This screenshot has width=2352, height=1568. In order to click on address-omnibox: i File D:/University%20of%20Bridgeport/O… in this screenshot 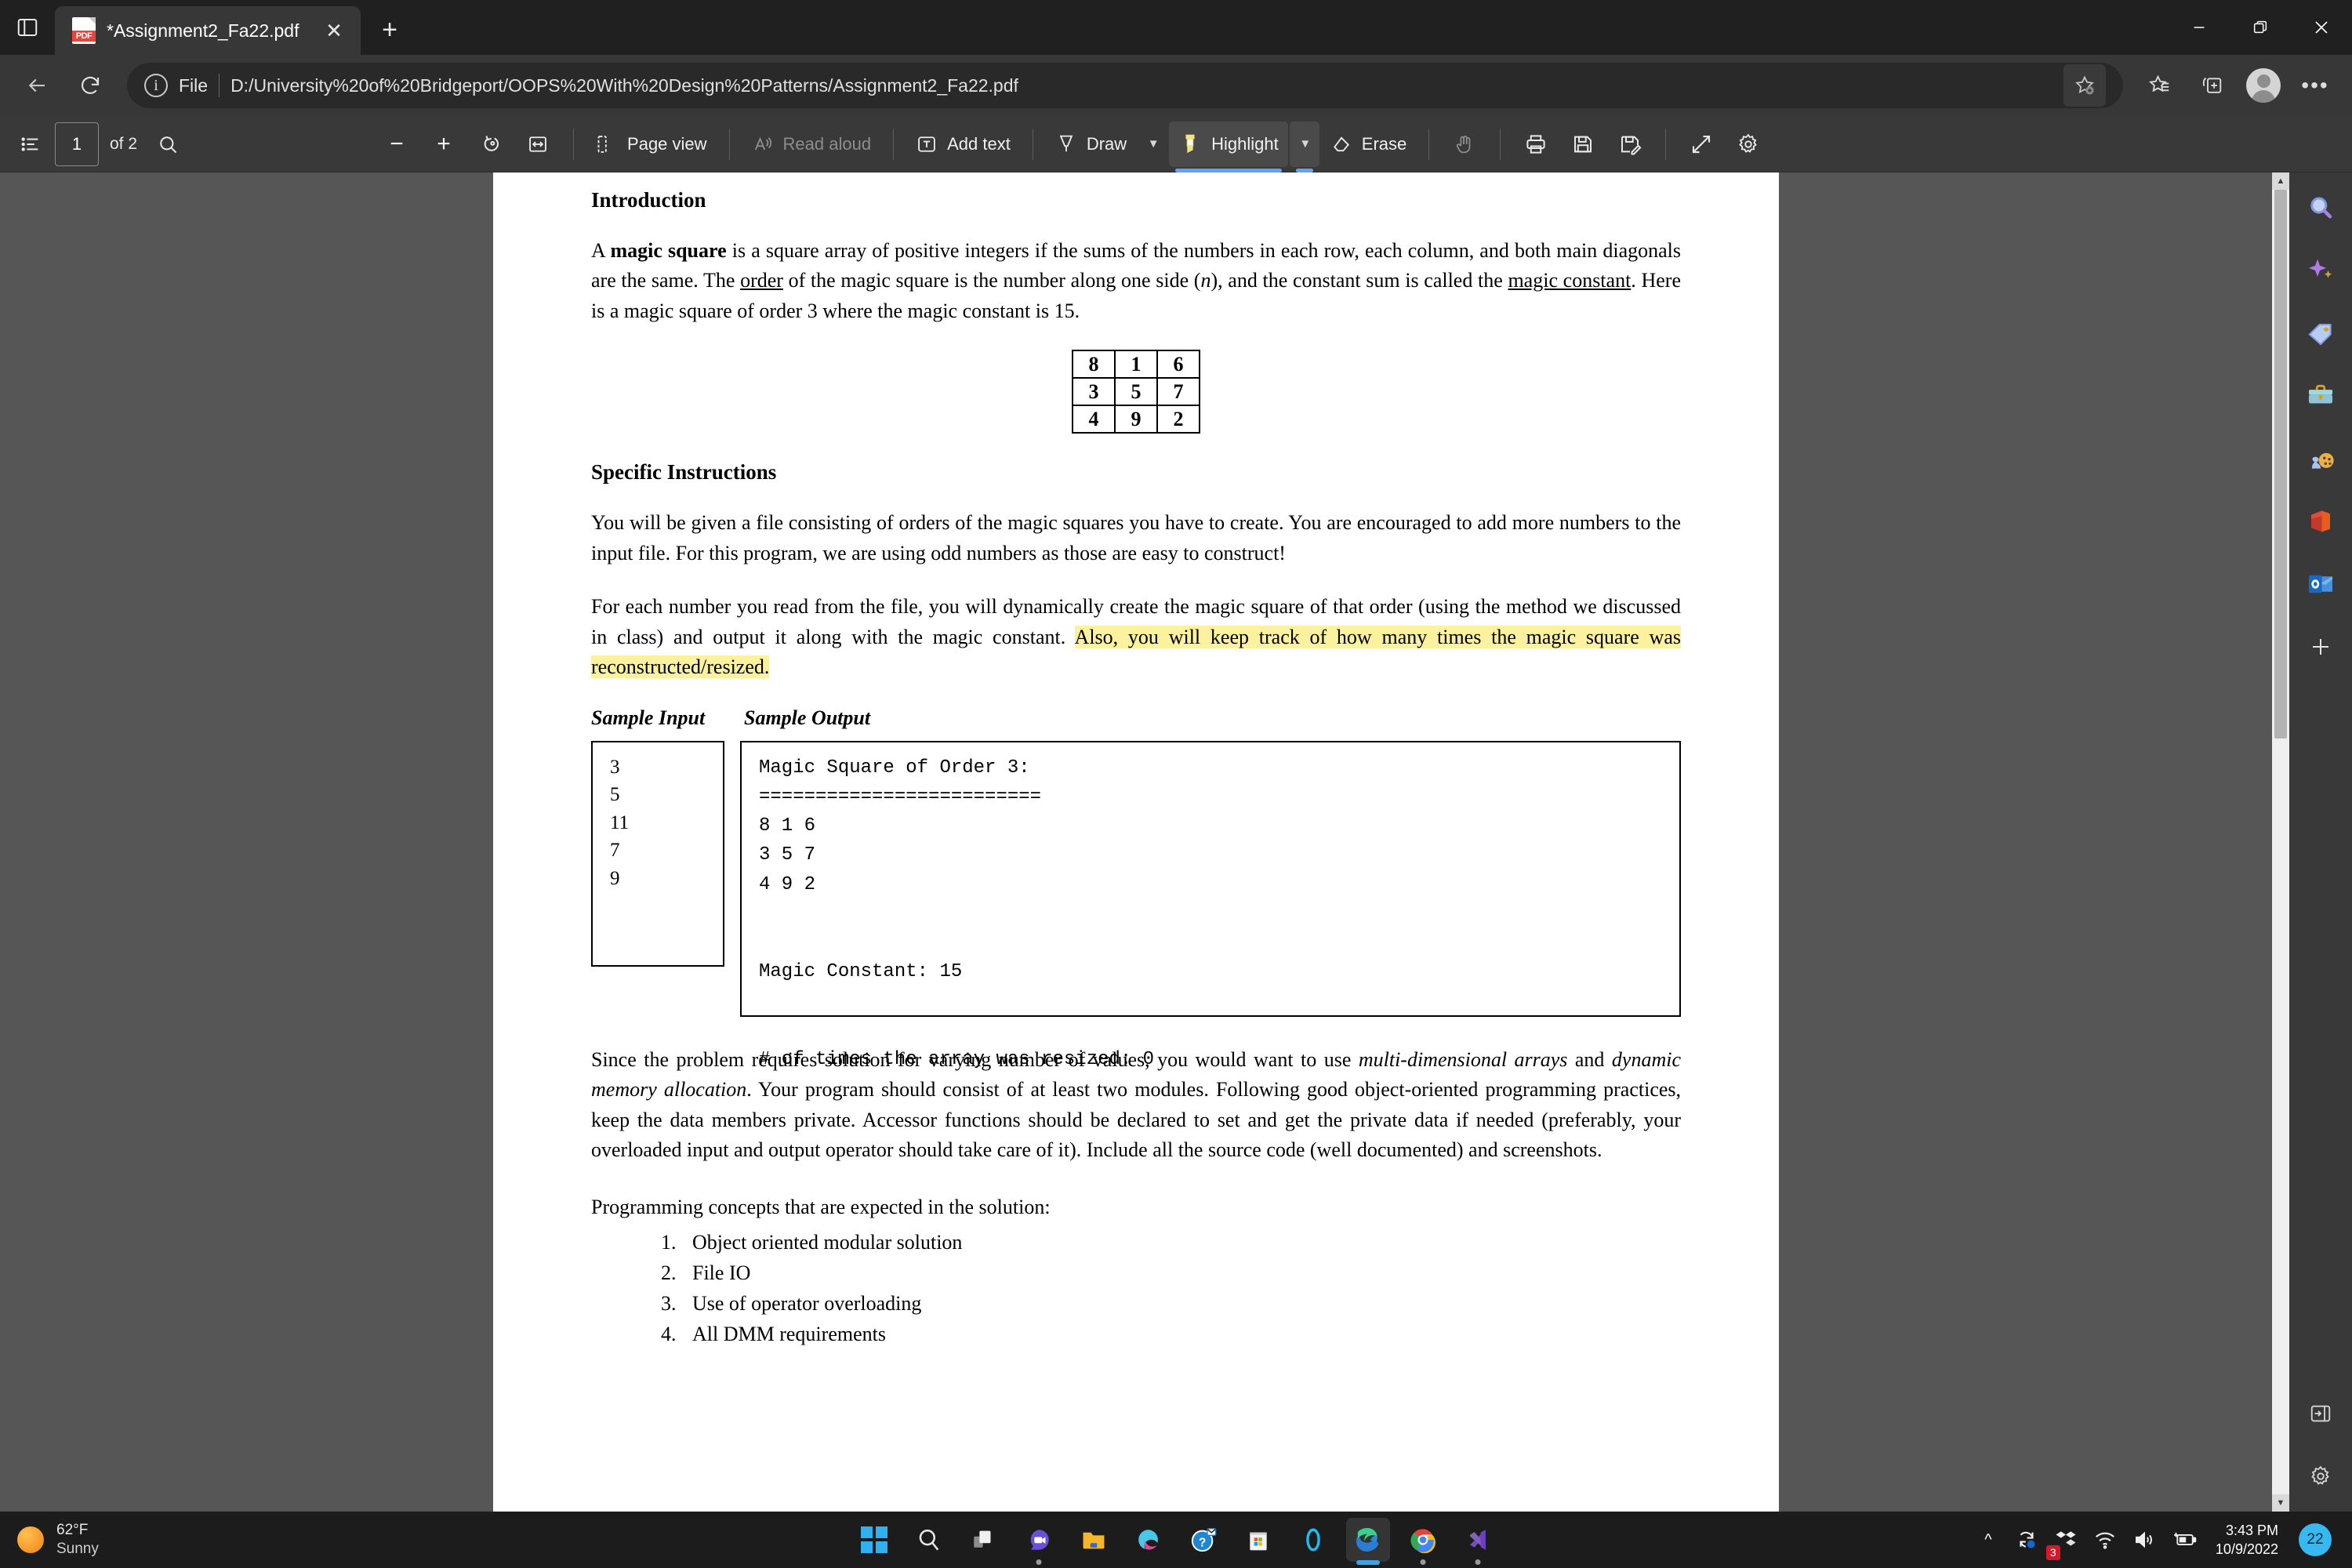, I will do `click(1125, 85)`.